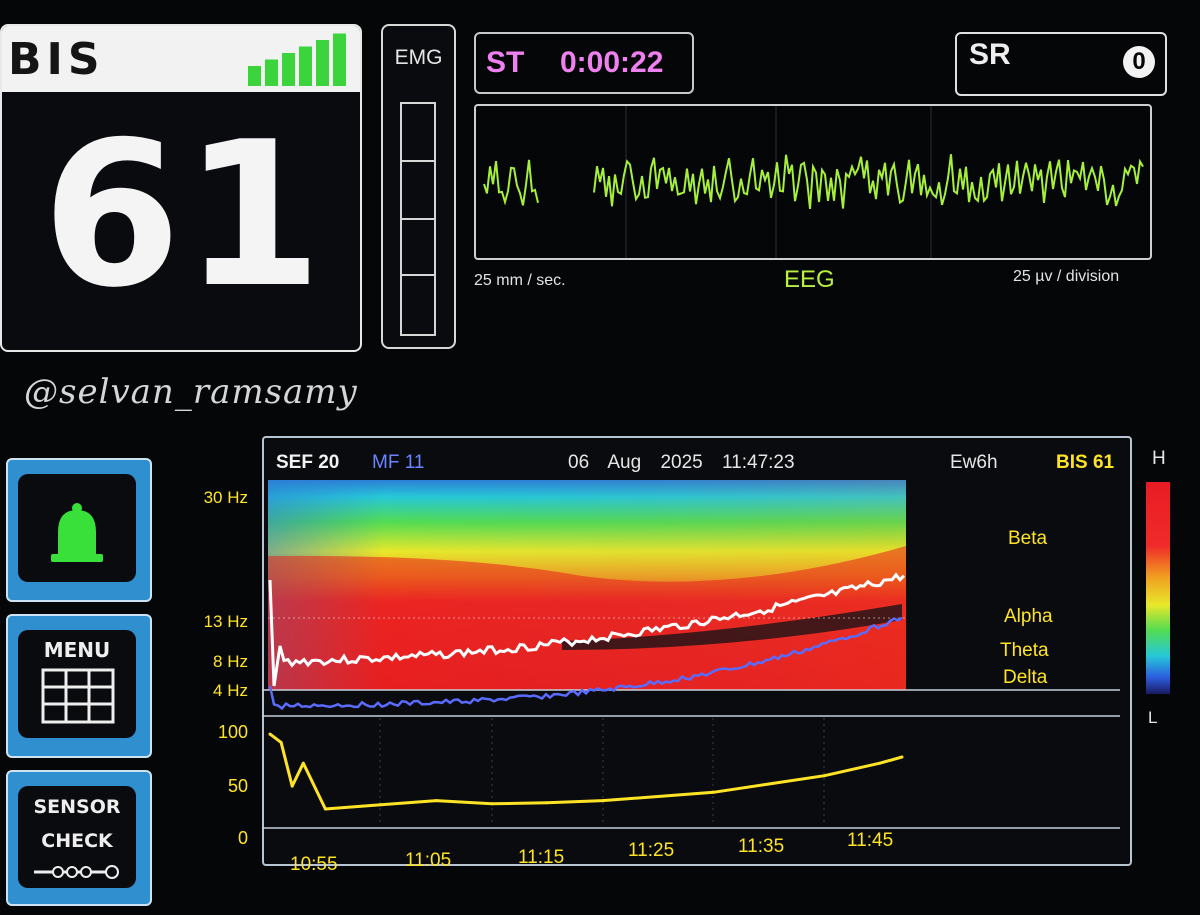 Image resolution: width=1200 pixels, height=915 pixels. I want to click on scale-low-label: L, so click(1153, 717).